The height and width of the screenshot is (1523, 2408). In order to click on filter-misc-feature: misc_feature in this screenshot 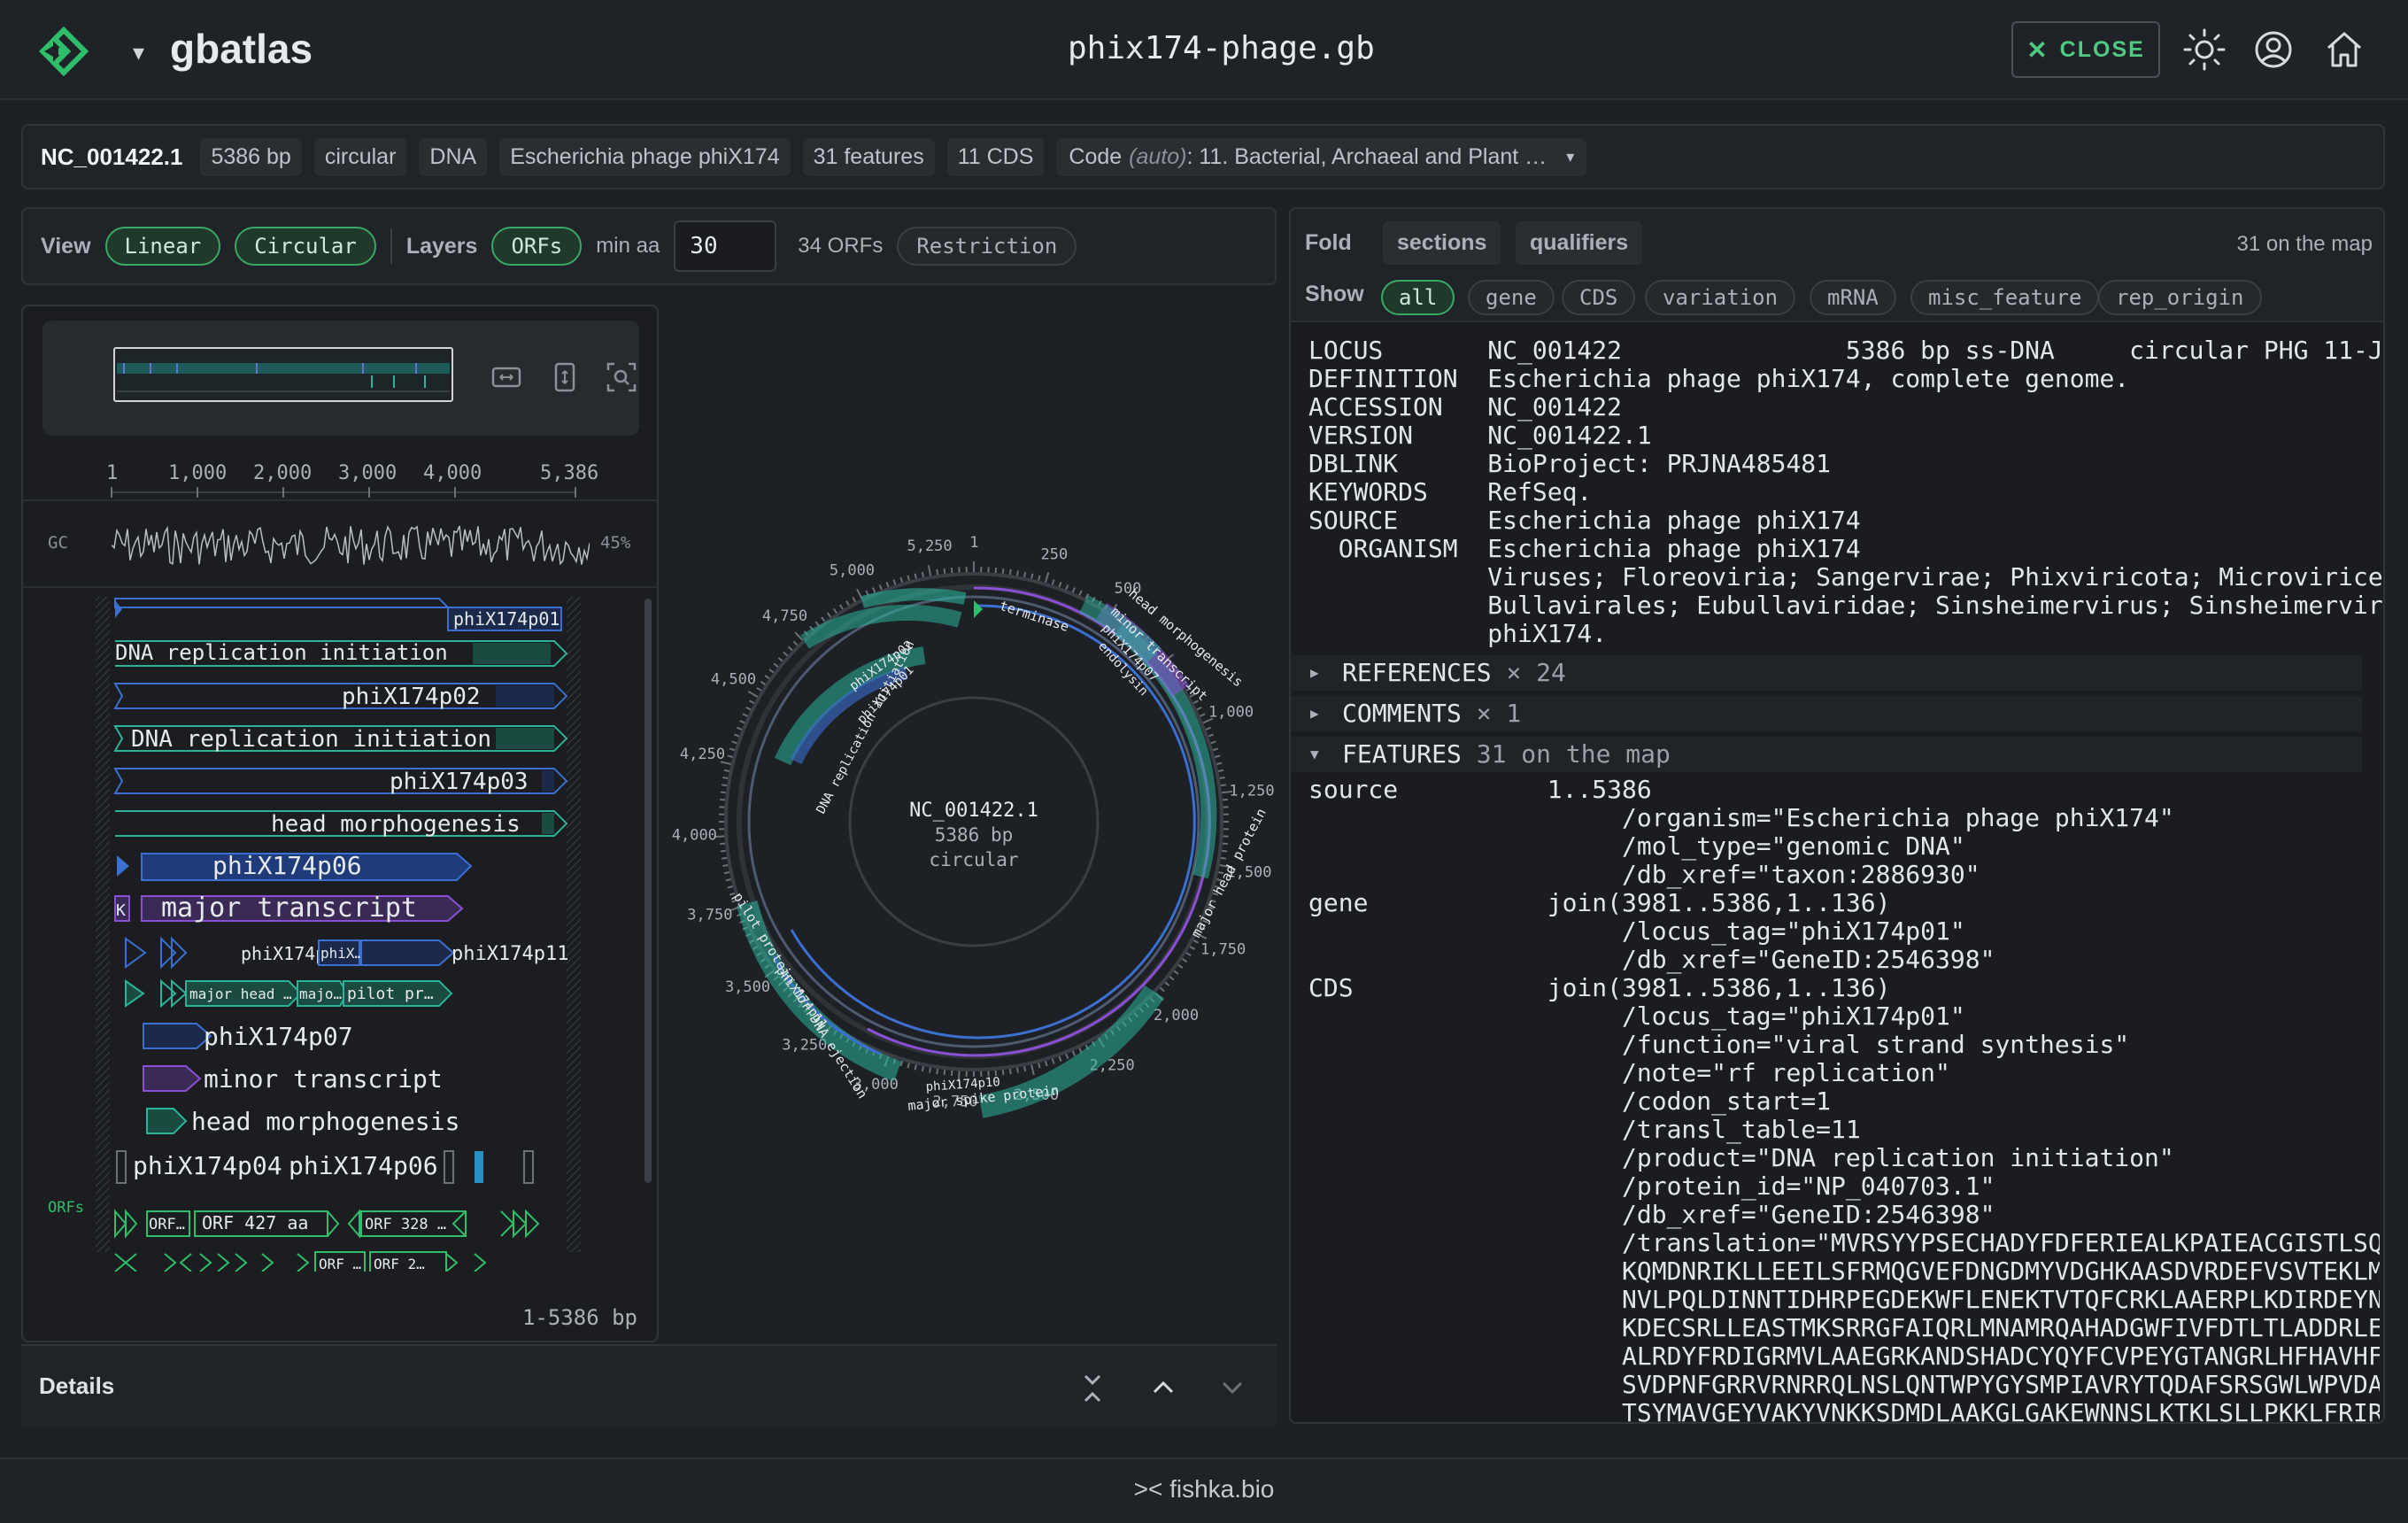, I will do `click(2005, 297)`.